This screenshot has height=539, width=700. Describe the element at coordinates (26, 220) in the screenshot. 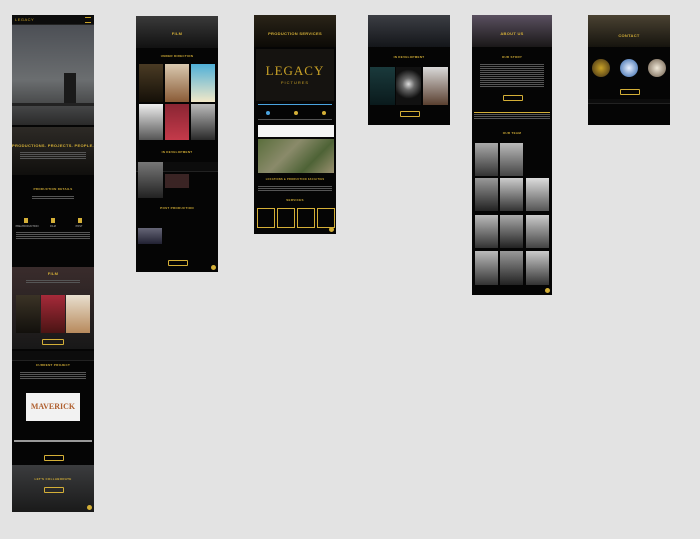

I see `icon-pre-production` at that location.